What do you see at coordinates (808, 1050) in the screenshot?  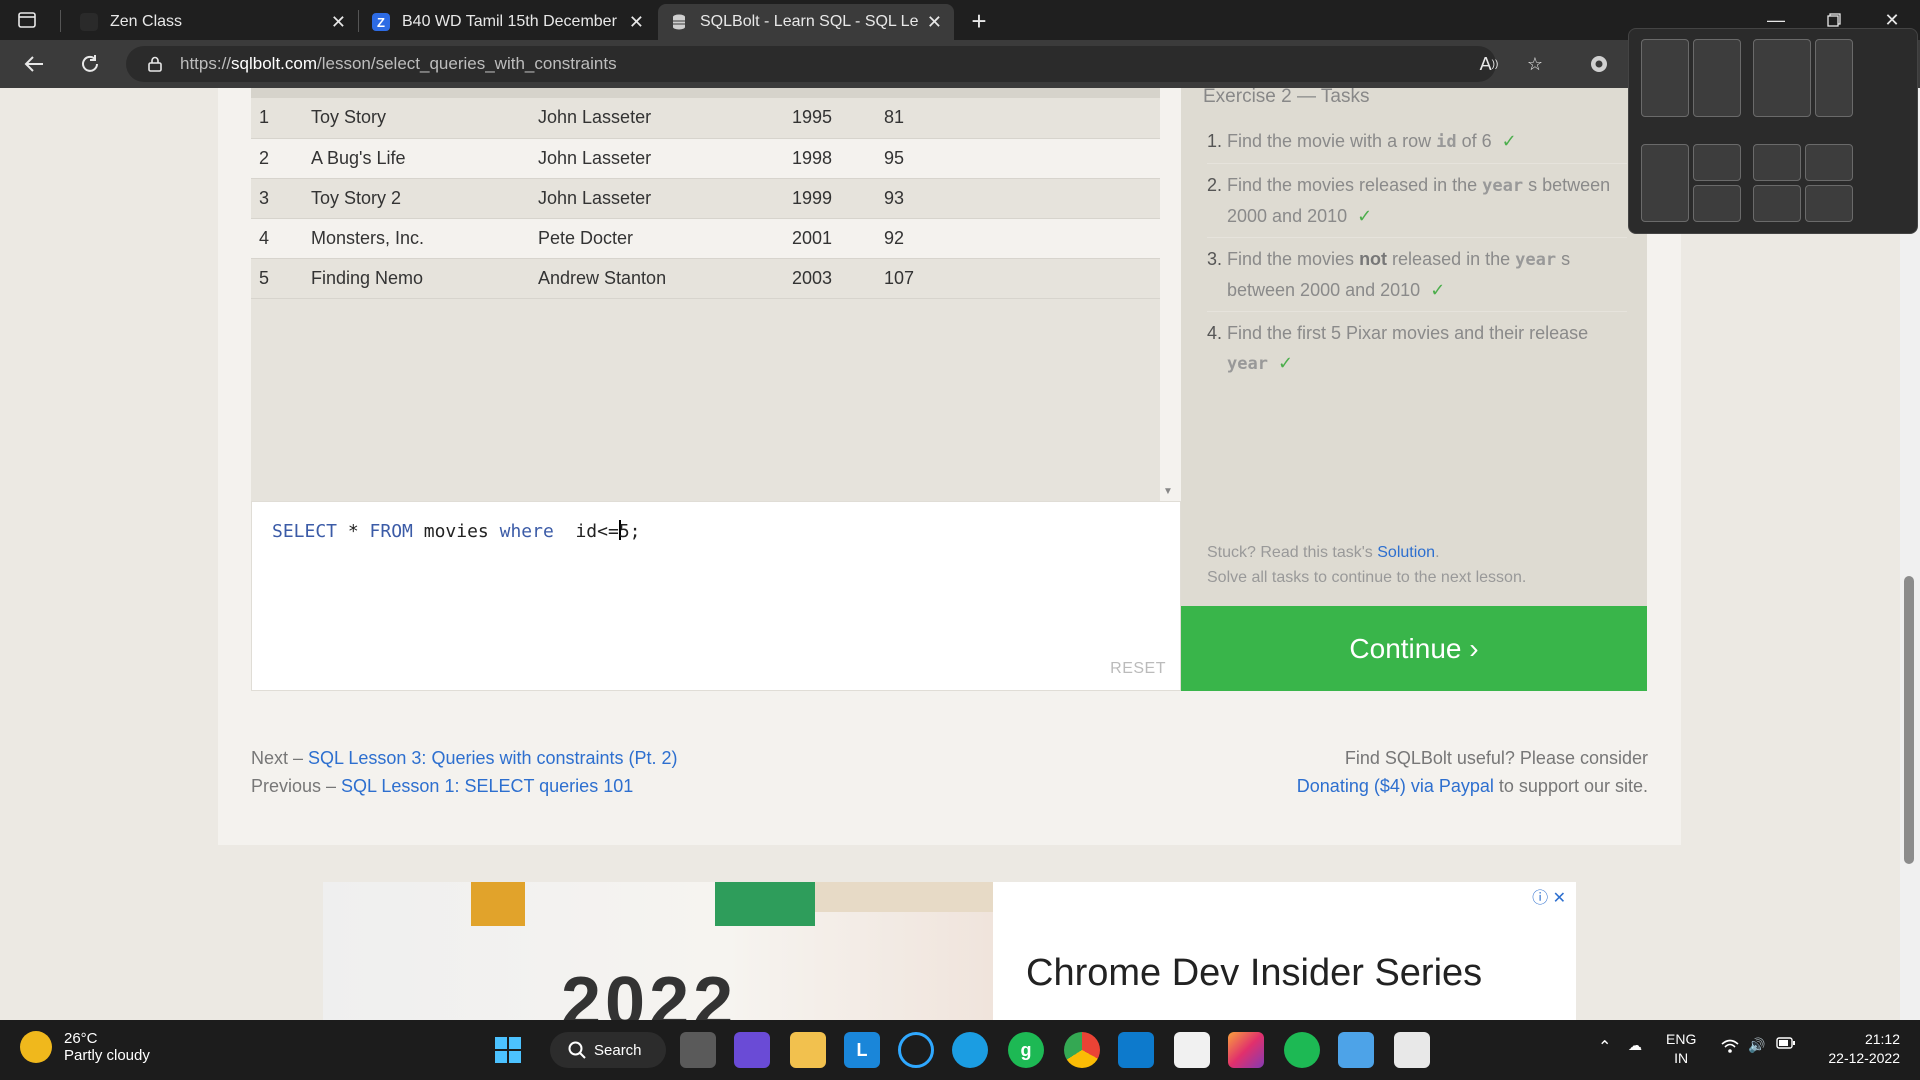 I see `file-explorer-icon` at bounding box center [808, 1050].